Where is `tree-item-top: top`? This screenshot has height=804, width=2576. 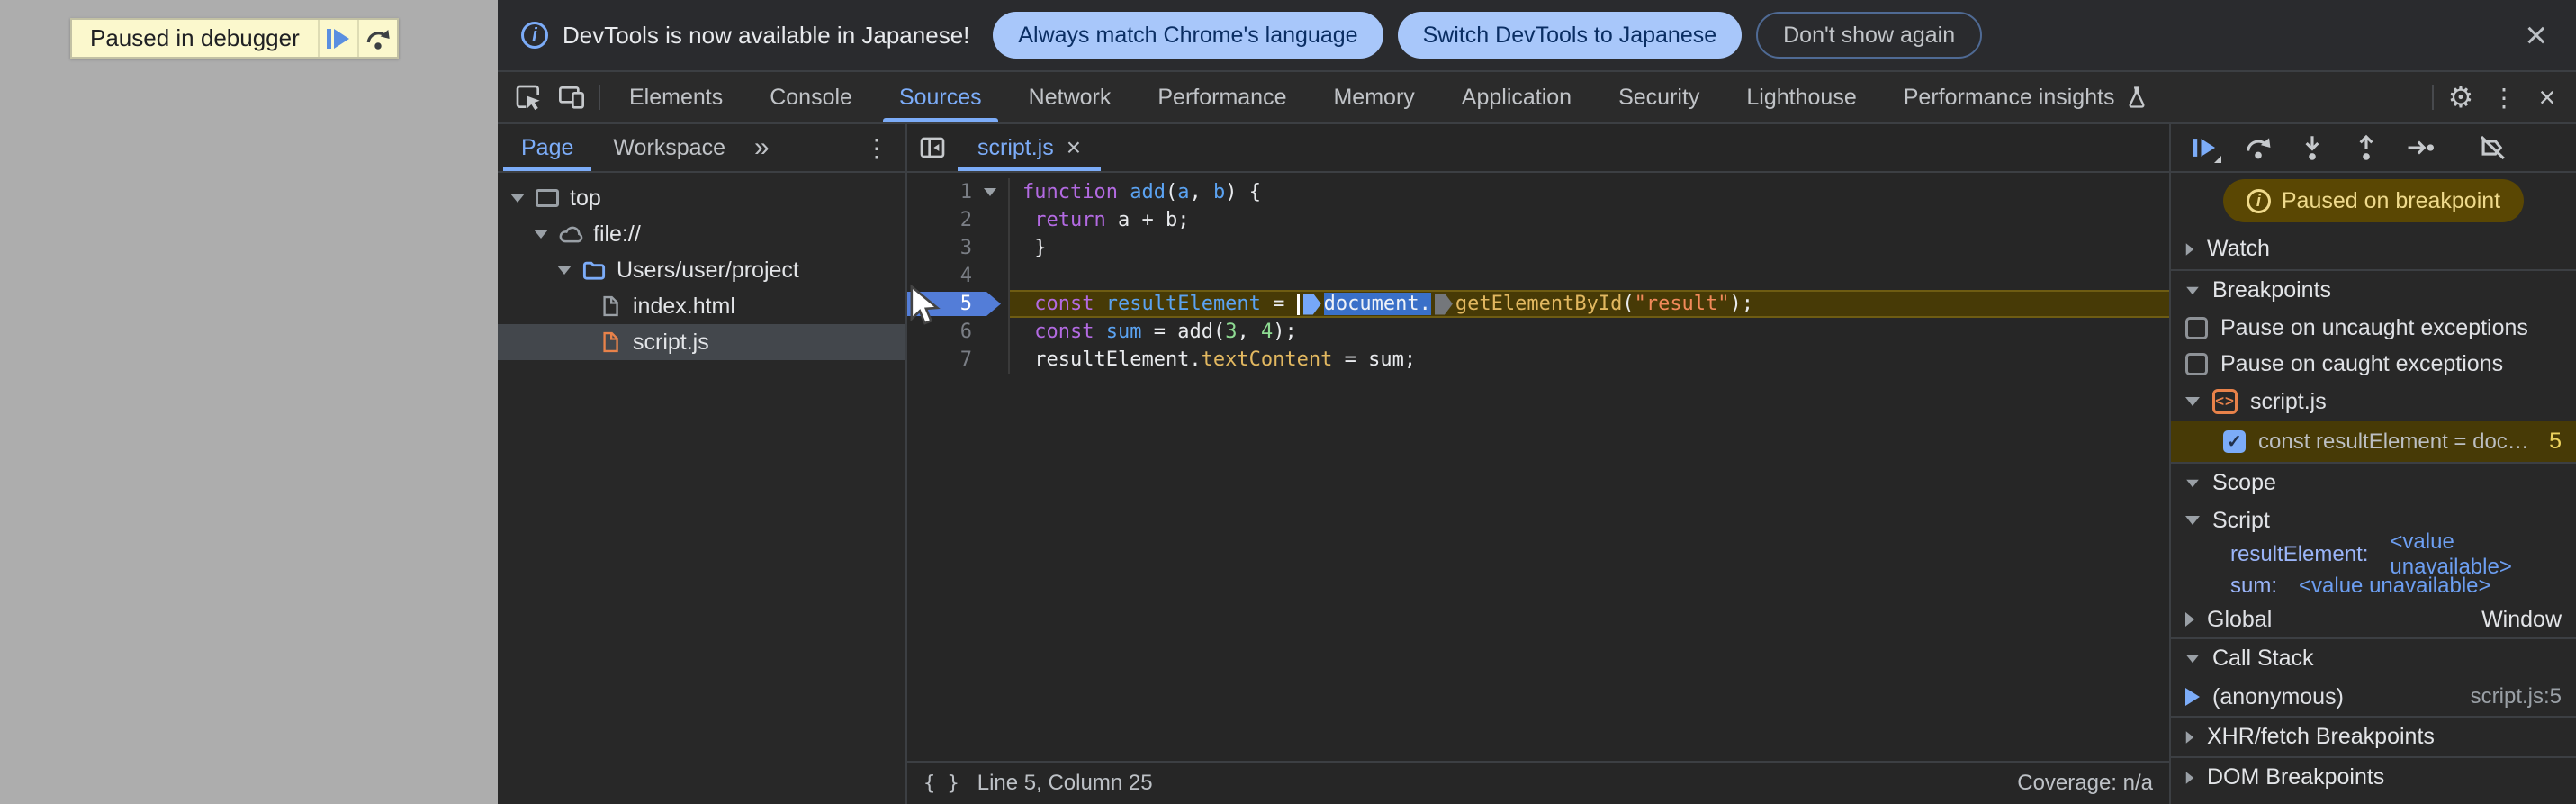
tree-item-top: top is located at coordinates (701, 198).